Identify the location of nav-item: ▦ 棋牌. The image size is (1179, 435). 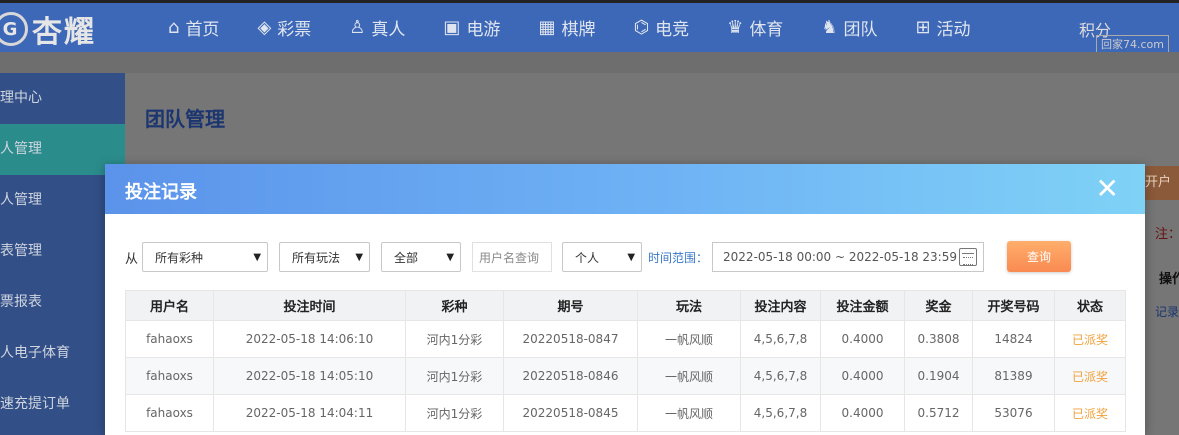
(566, 27).